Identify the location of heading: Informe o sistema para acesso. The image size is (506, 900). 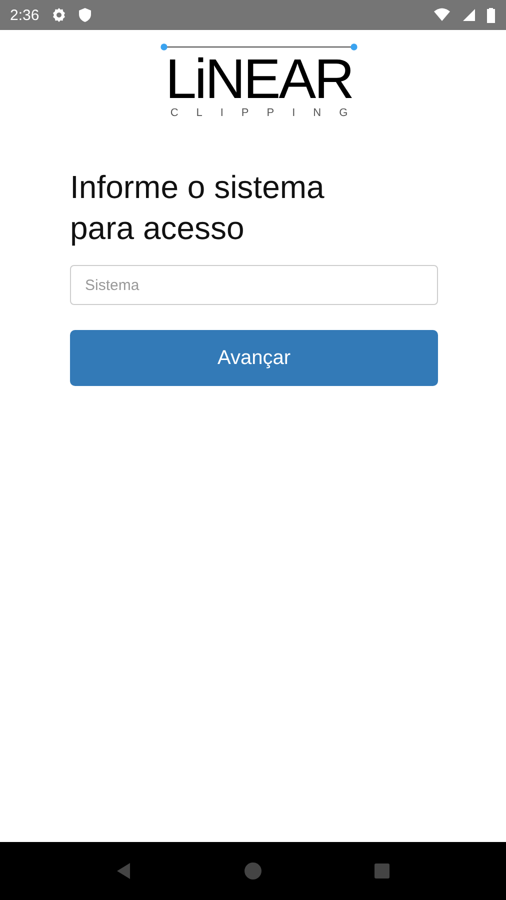
(198, 208).